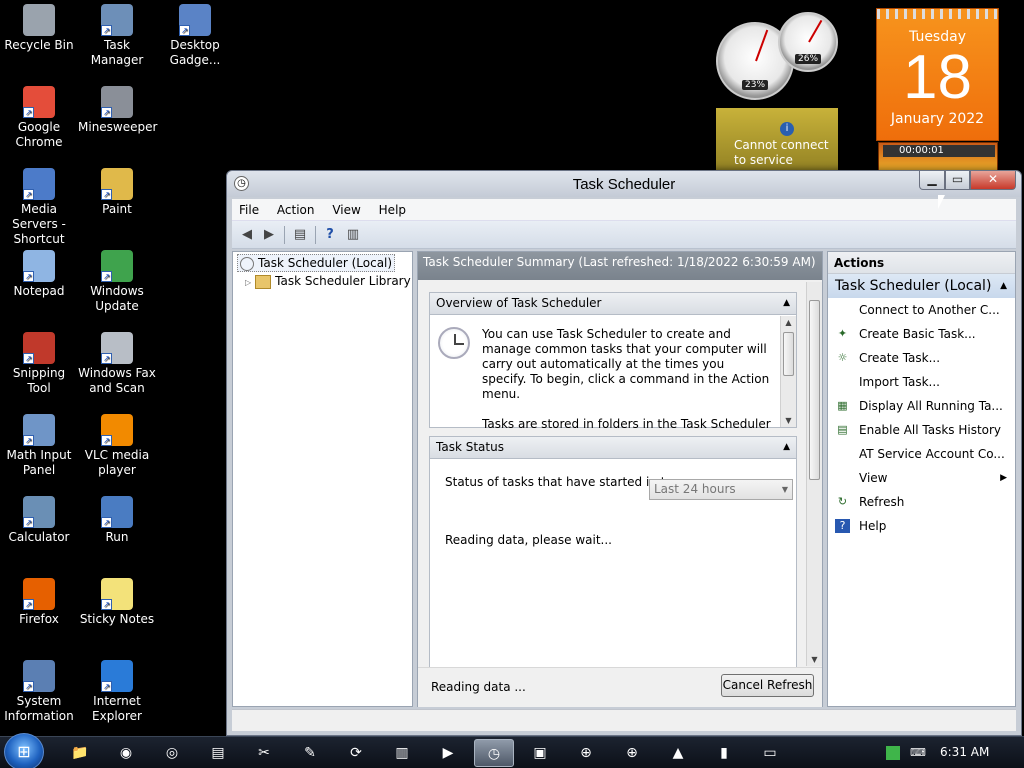  I want to click on start-button: ⊞, so click(24, 750).